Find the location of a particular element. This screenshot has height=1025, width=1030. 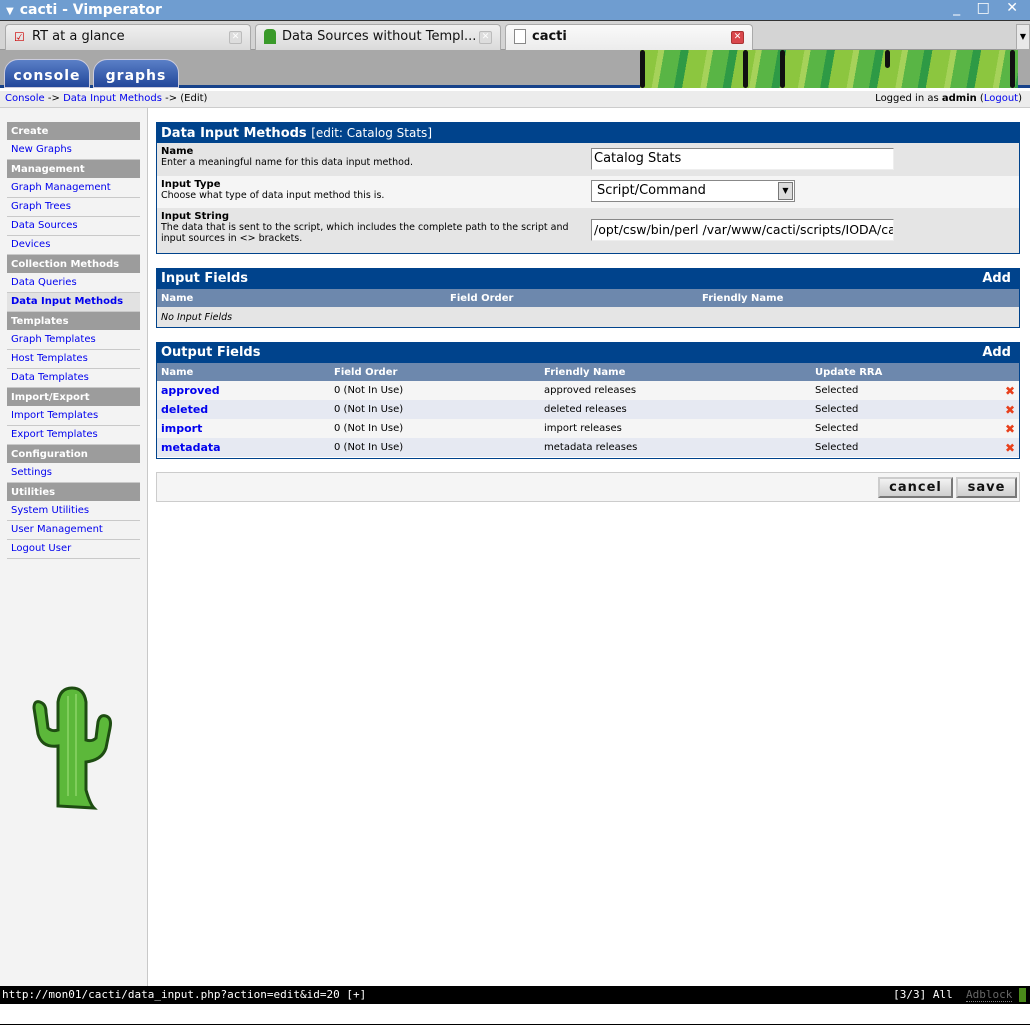

sidebar-item-graph-trees: Graph Trees is located at coordinates (73, 207).